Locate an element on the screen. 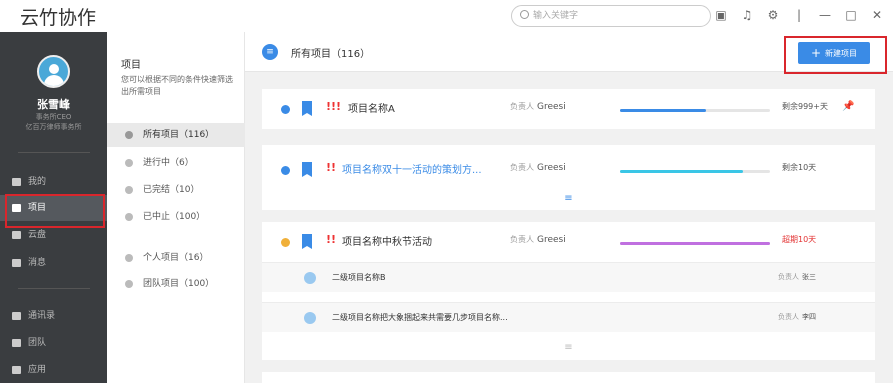  subproject-icon is located at coordinates (310, 318).